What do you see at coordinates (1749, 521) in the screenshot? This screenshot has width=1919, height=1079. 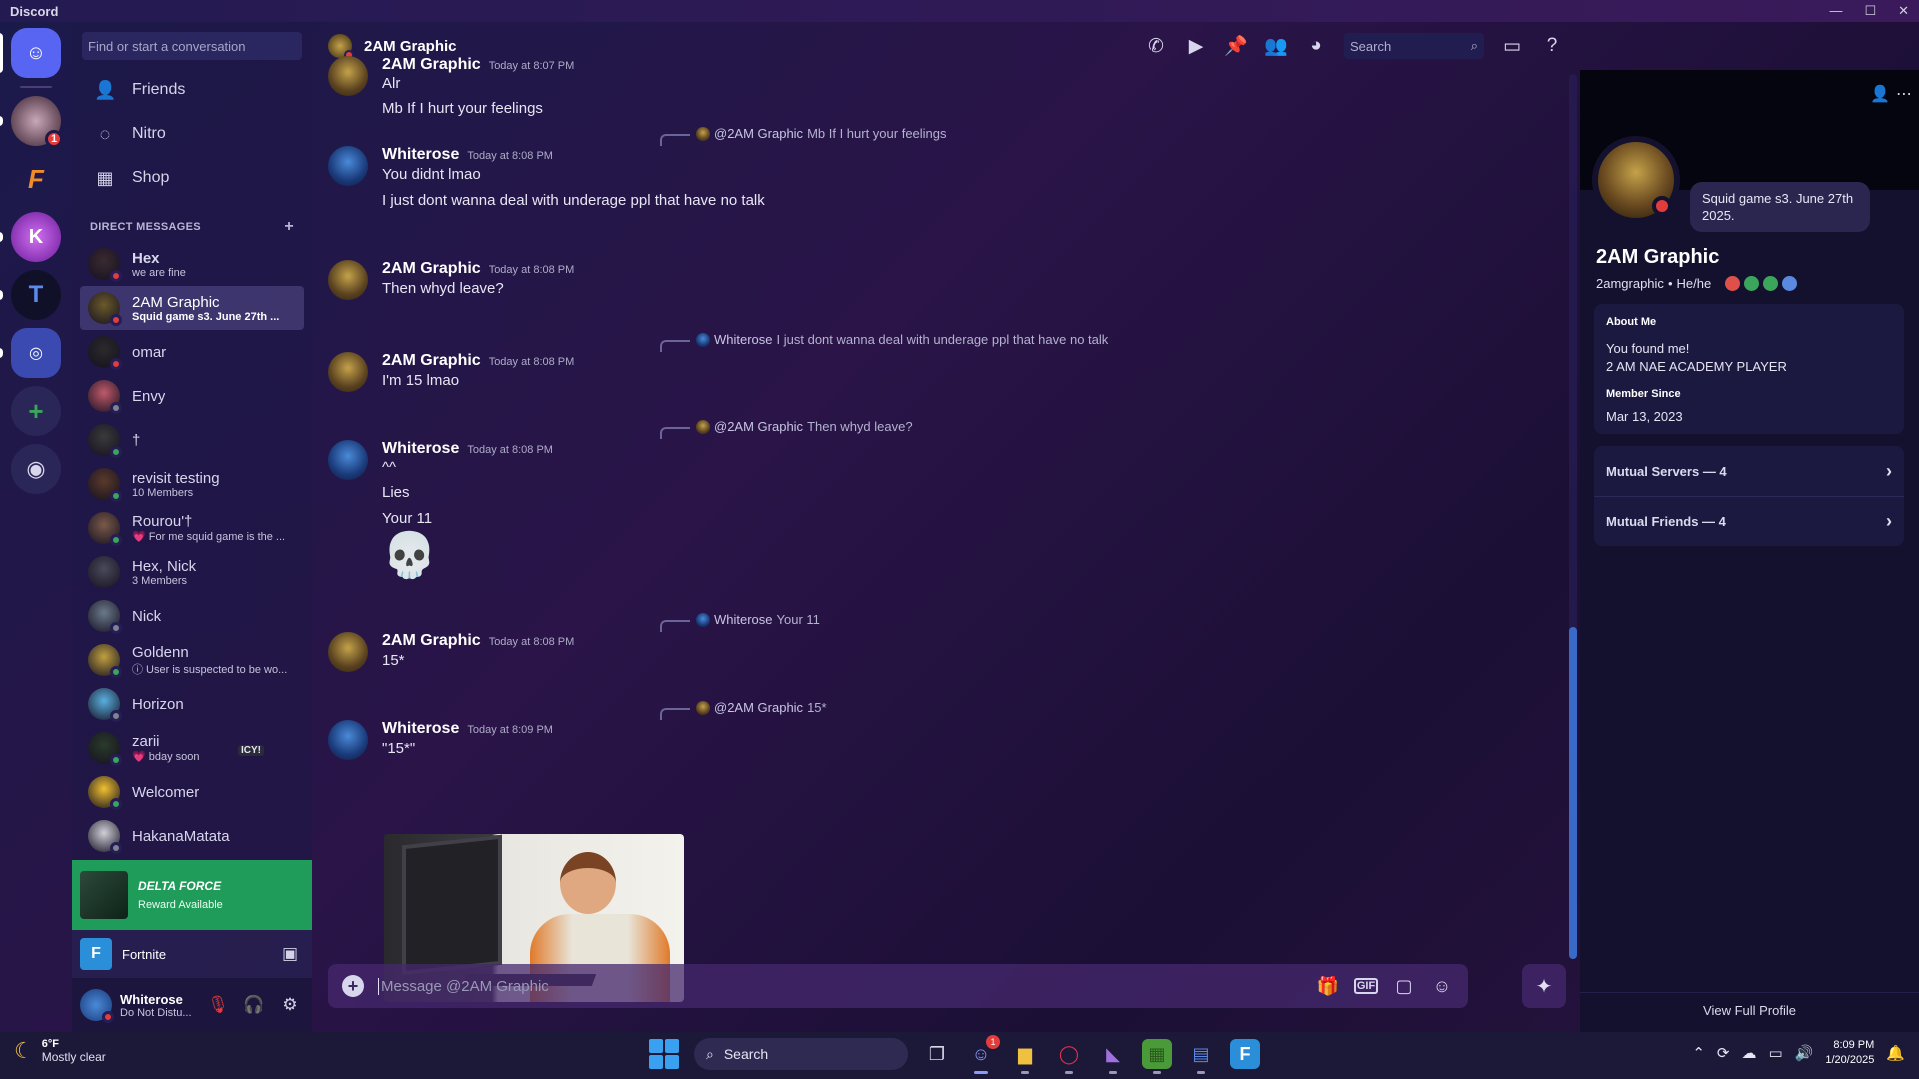 I see `mutual-friends-row: Mutual Friends — 4 ›` at bounding box center [1749, 521].